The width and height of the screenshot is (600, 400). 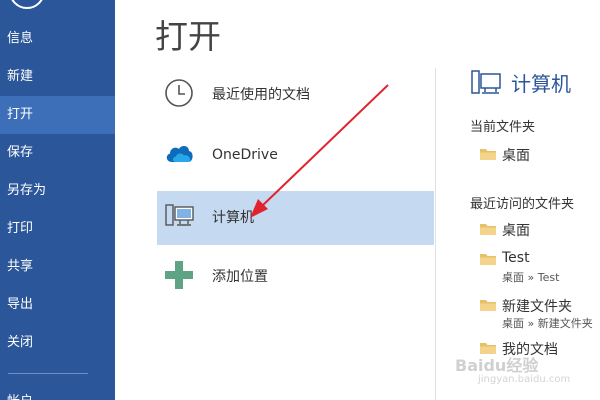 I want to click on recent-folders-heading: 最近访问的文件夹, so click(x=522, y=204).